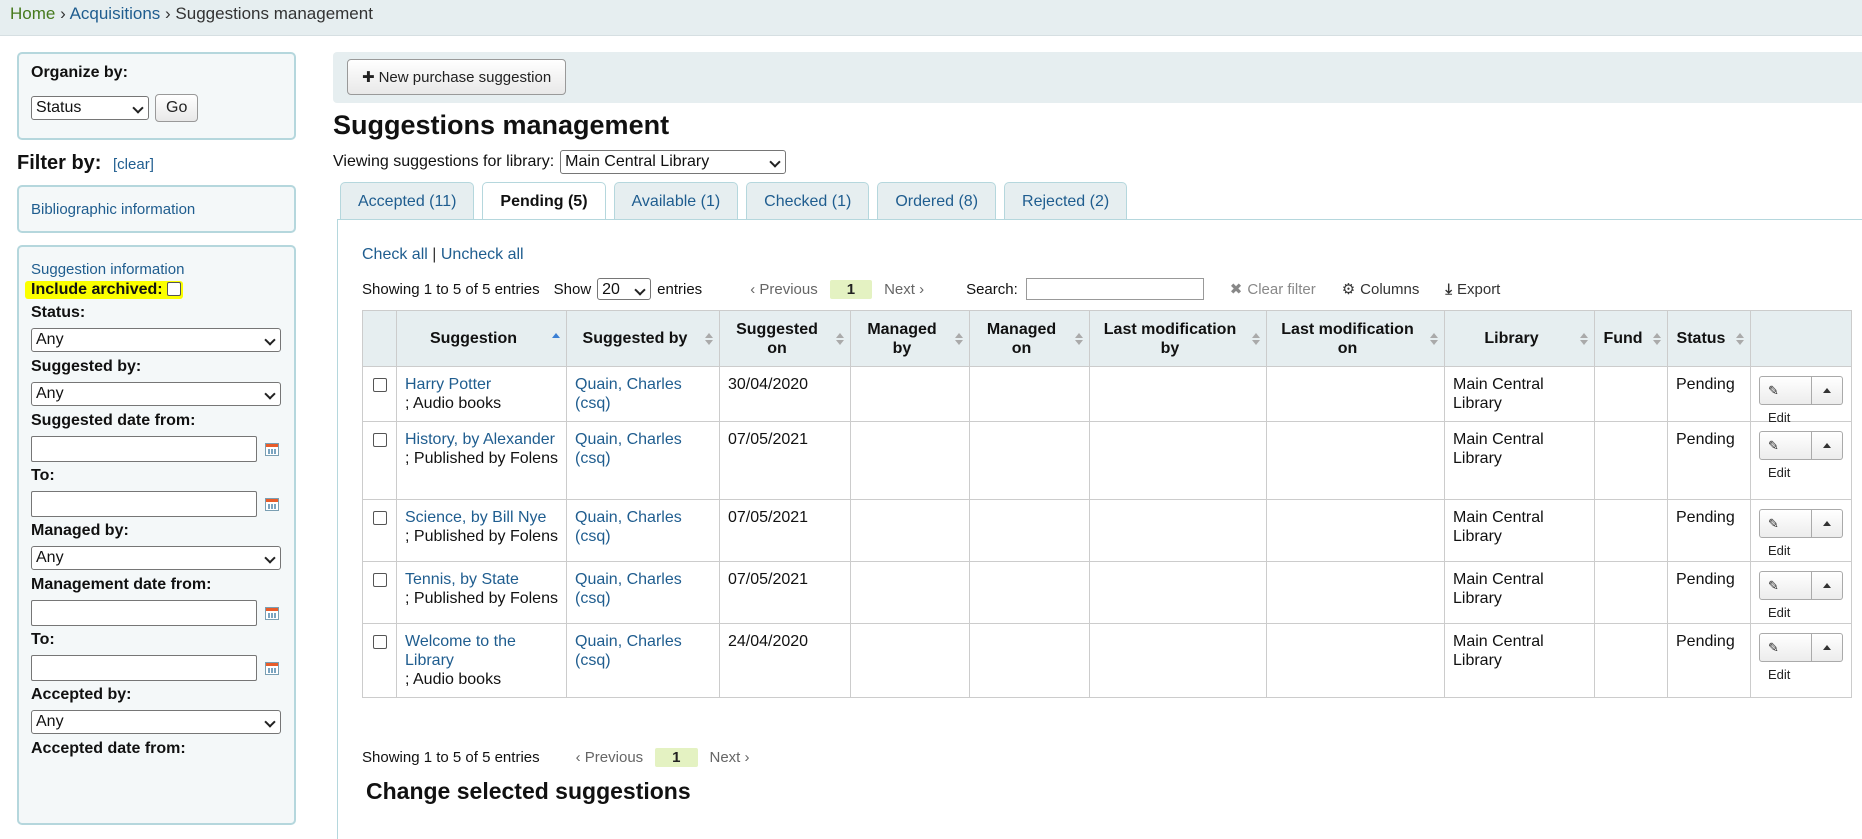 The height and width of the screenshot is (839, 1862). What do you see at coordinates (480, 439) in the screenshot?
I see `suggestion-title-link: History, by Alexander` at bounding box center [480, 439].